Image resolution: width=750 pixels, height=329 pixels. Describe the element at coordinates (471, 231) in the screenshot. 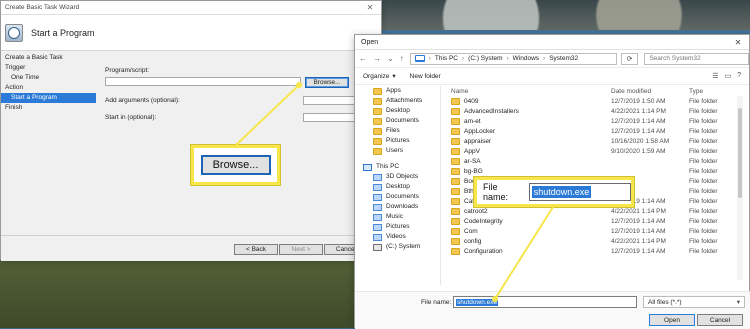

I see `file-name: Com` at that location.